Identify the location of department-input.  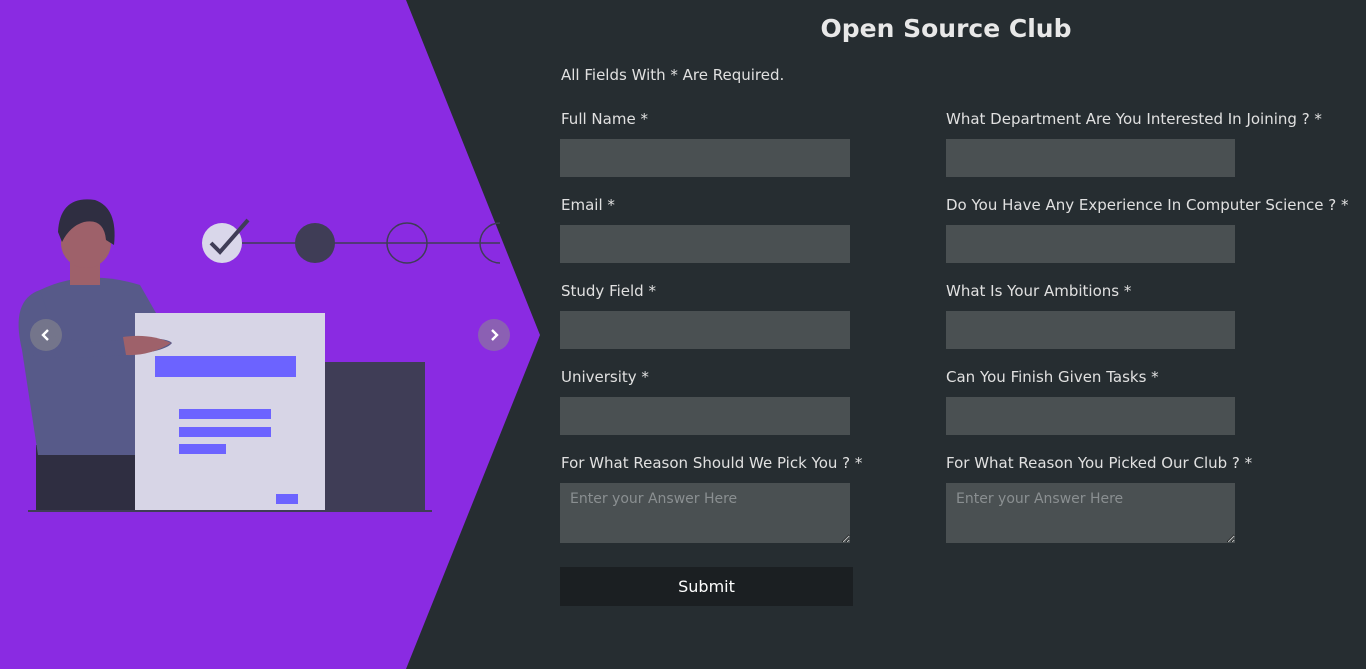
(1090, 158).